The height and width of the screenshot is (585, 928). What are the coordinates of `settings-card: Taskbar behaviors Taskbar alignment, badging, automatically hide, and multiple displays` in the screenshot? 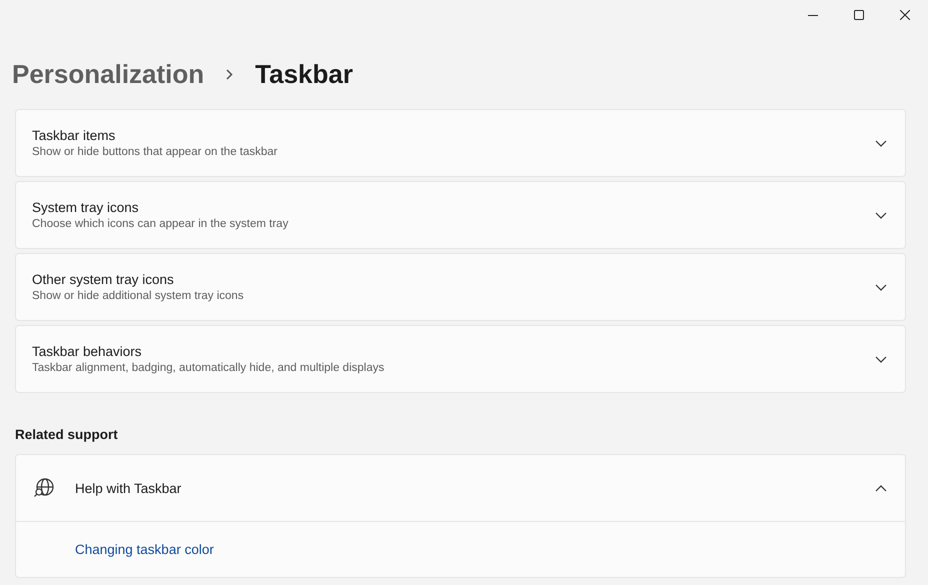 It's located at (460, 359).